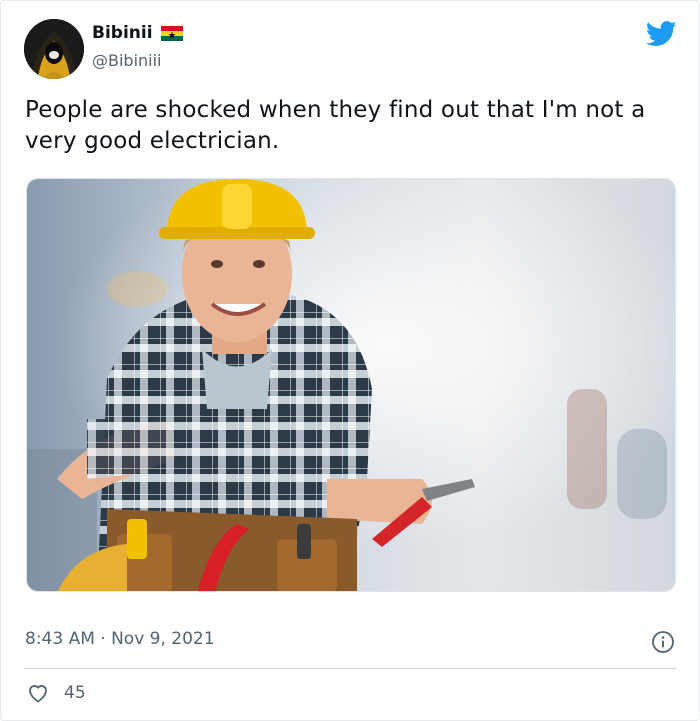 Image resolution: width=700 pixels, height=721 pixels. I want to click on display-name: Bibinii, so click(122, 33).